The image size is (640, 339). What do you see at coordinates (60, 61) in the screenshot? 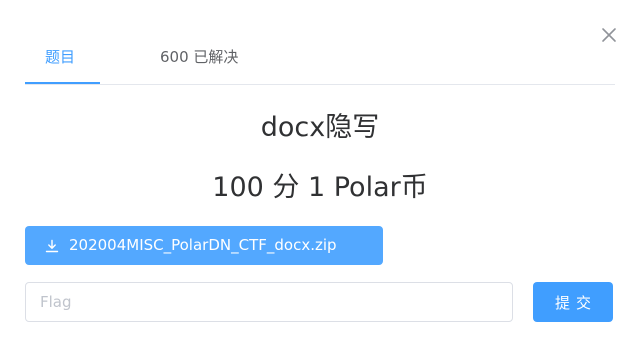
I see `tab-problem: 题目` at bounding box center [60, 61].